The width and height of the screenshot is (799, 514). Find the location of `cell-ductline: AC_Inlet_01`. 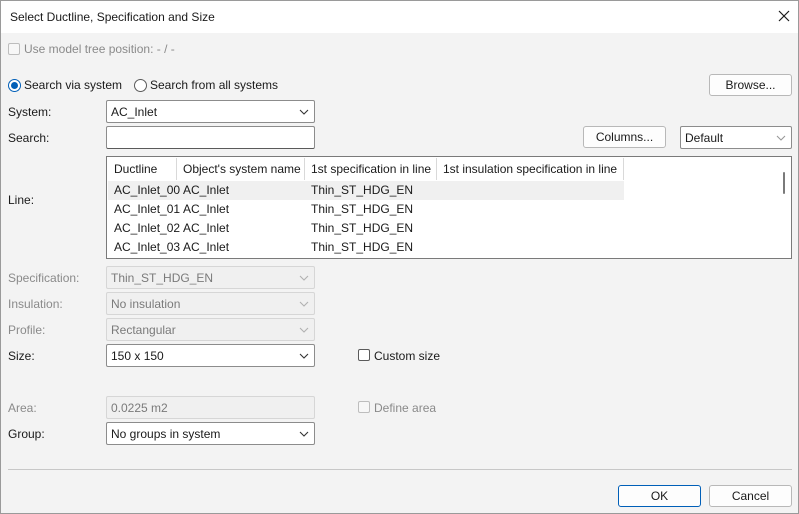

cell-ductline: AC_Inlet_01 is located at coordinates (147, 209).